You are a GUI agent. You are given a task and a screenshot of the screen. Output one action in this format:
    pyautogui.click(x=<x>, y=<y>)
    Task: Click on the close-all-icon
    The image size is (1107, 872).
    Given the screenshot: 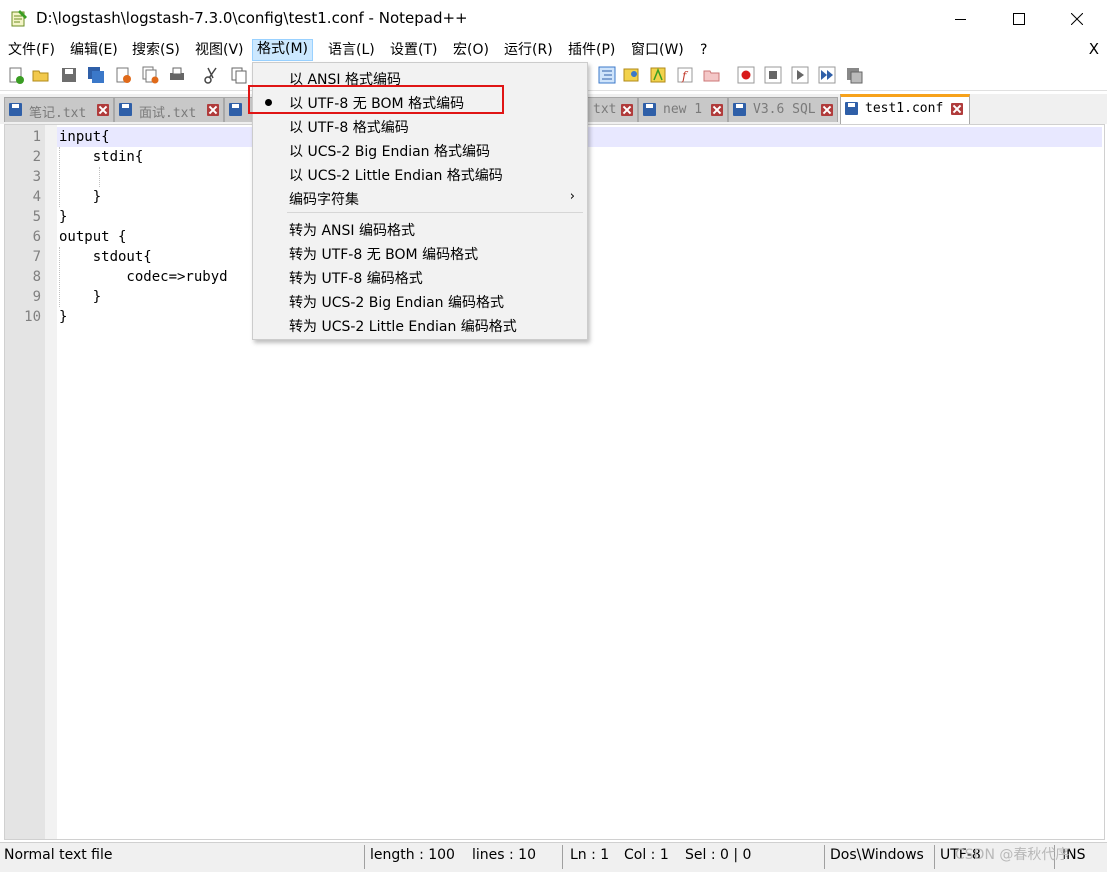 What is the action you would take?
    pyautogui.click(x=150, y=75)
    